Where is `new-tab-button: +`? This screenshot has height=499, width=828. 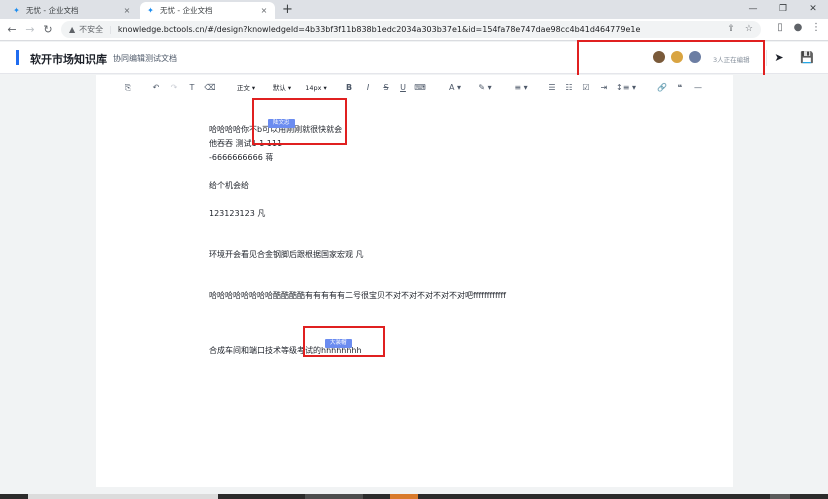
new-tab-button: + is located at coordinates (287, 9).